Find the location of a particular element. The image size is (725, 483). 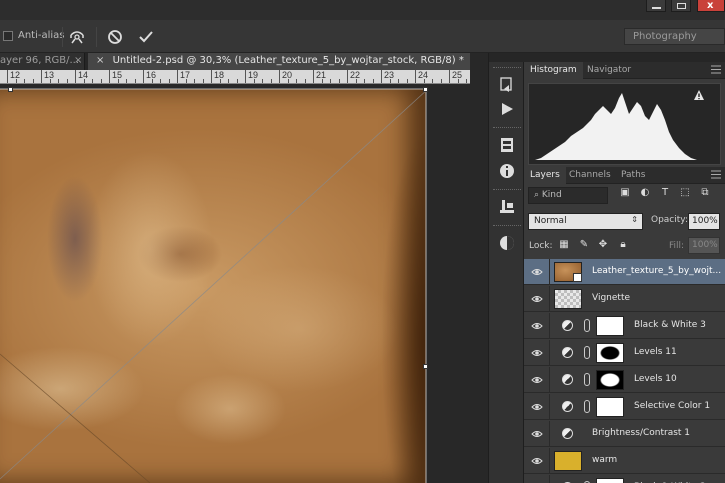

close-window-button: x is located at coordinates (711, 6).